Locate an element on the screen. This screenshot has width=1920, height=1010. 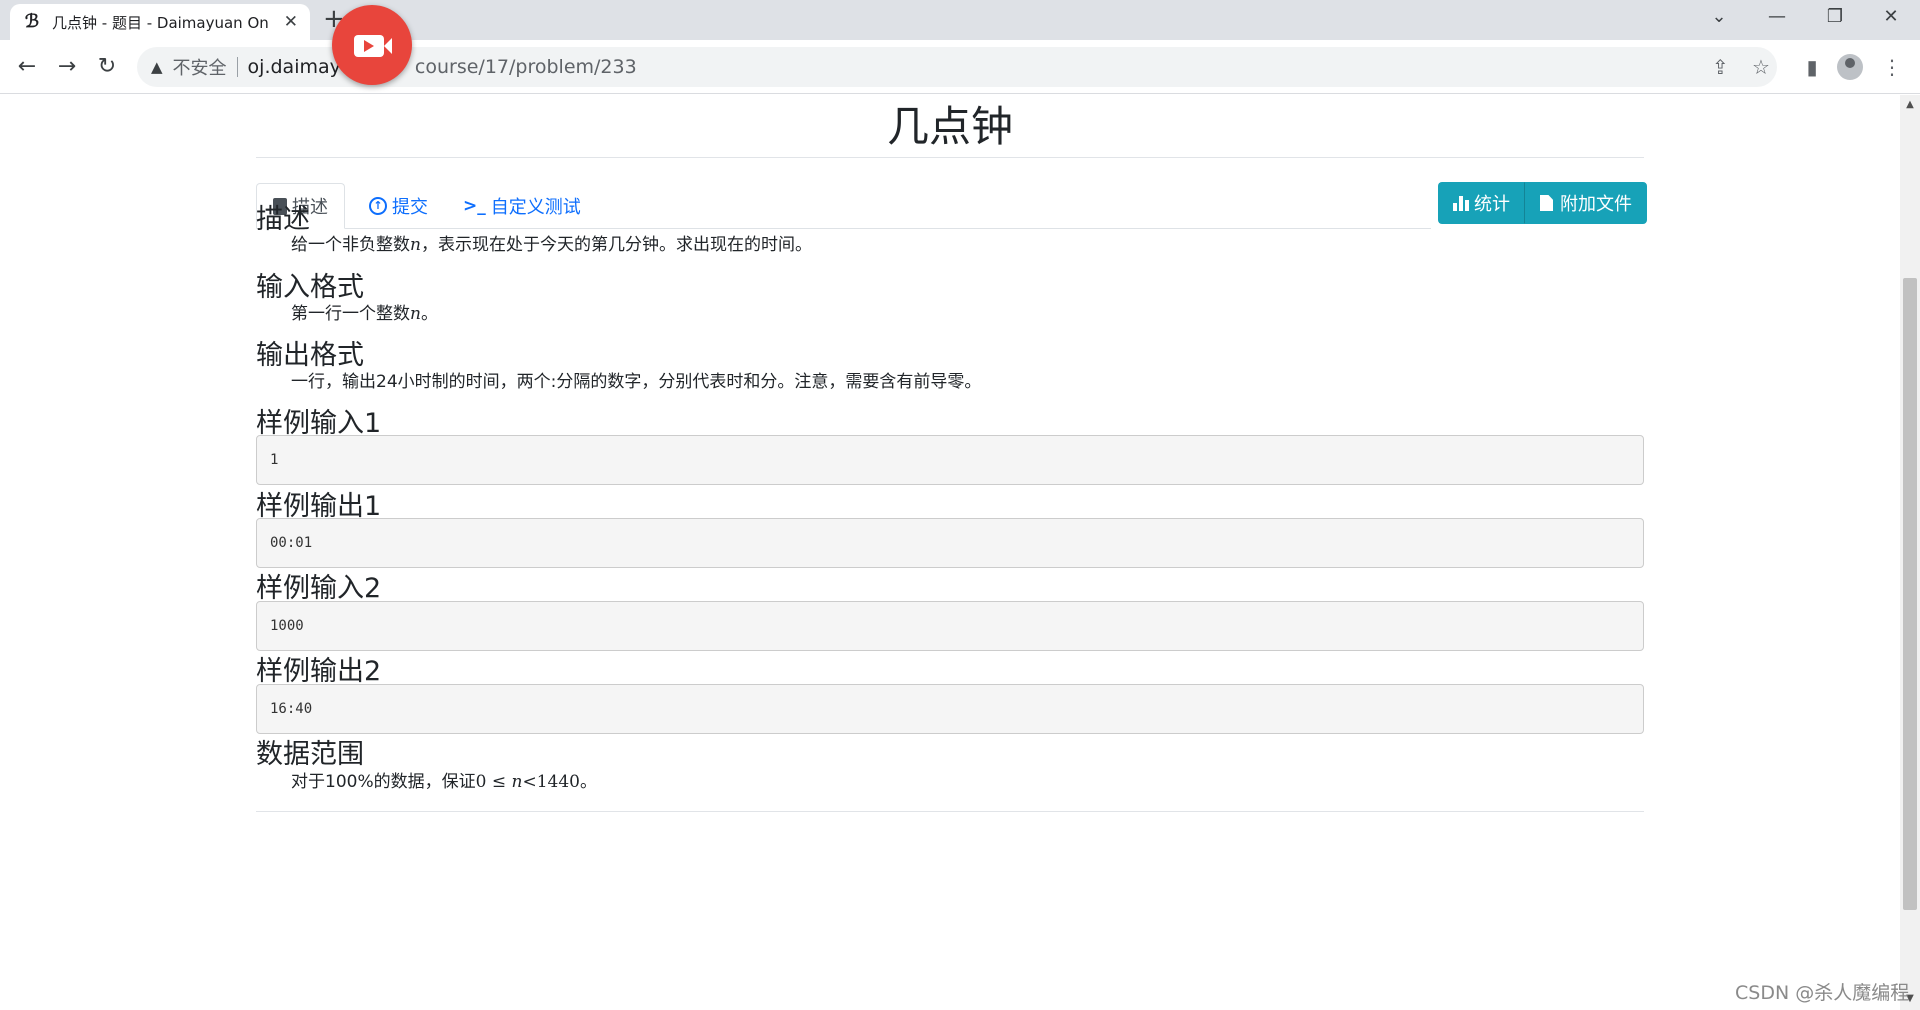
screen-recorder-icon is located at coordinates (372, 45).